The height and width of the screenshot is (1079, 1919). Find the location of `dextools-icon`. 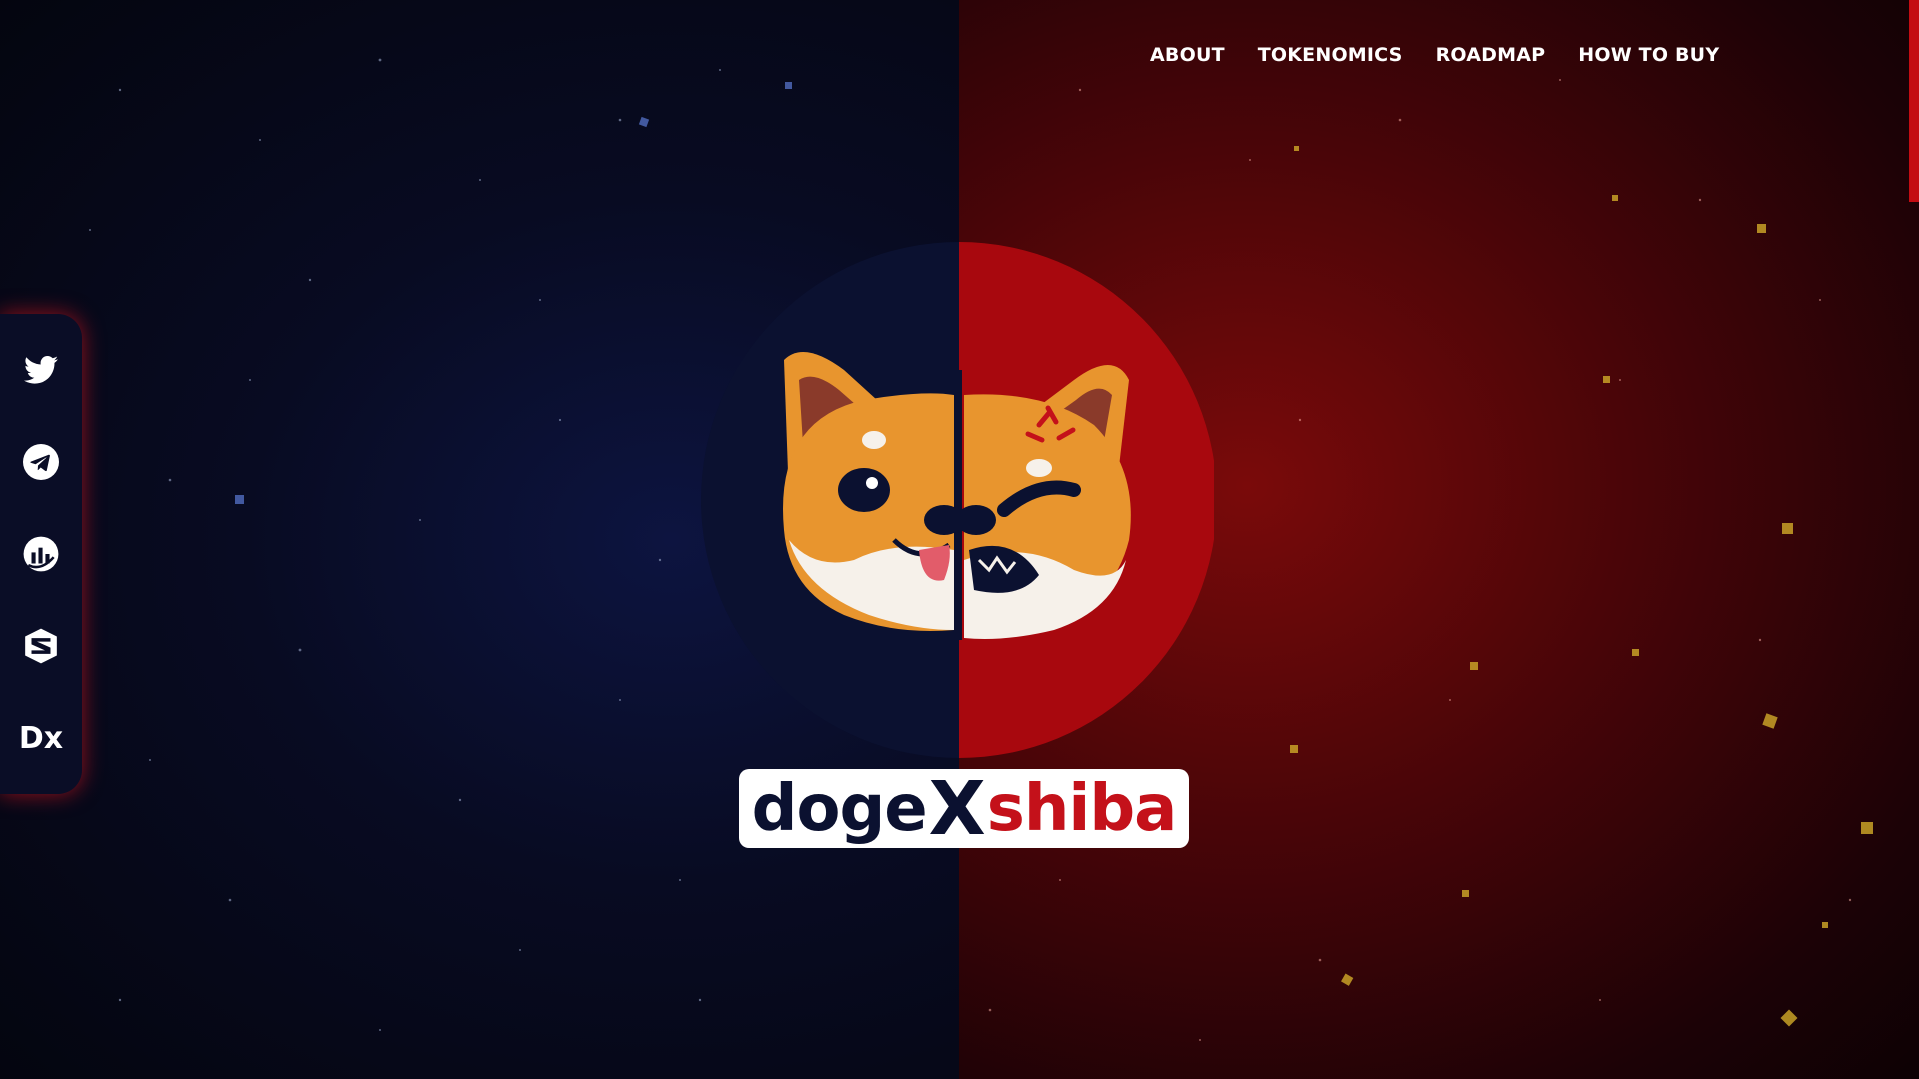

dextools-icon is located at coordinates (41, 646).